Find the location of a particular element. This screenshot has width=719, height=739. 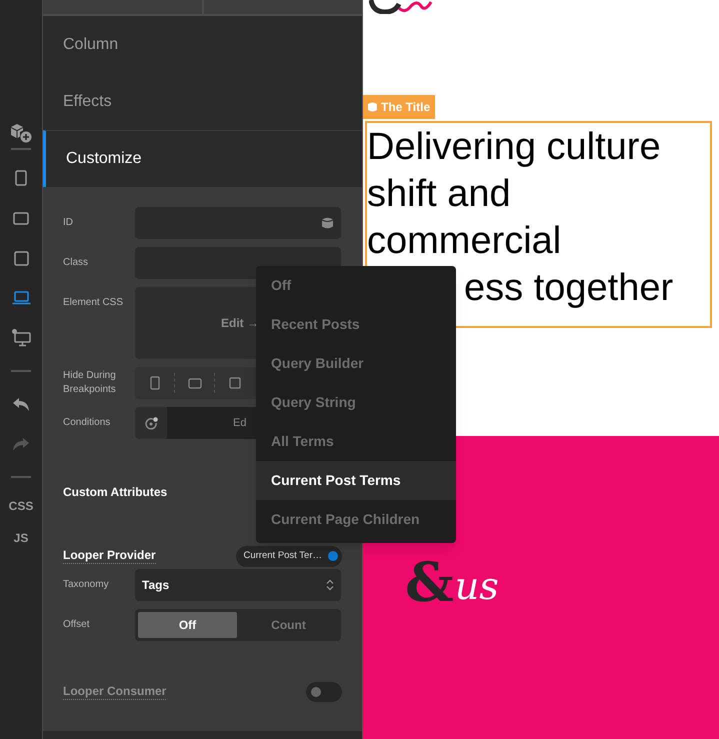

heading-line: Delivering culture is located at coordinates (514, 146).